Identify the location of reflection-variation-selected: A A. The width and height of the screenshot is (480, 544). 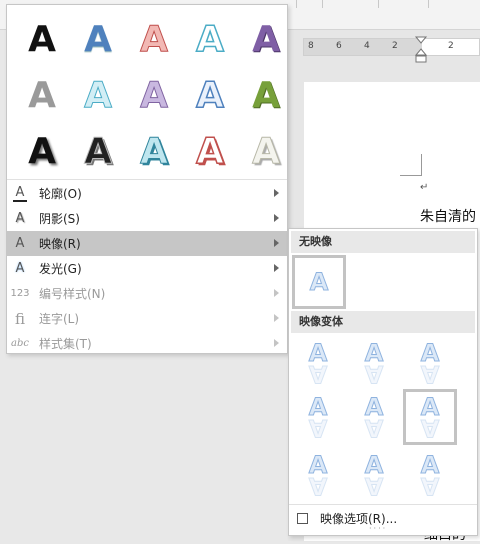
(430, 417).